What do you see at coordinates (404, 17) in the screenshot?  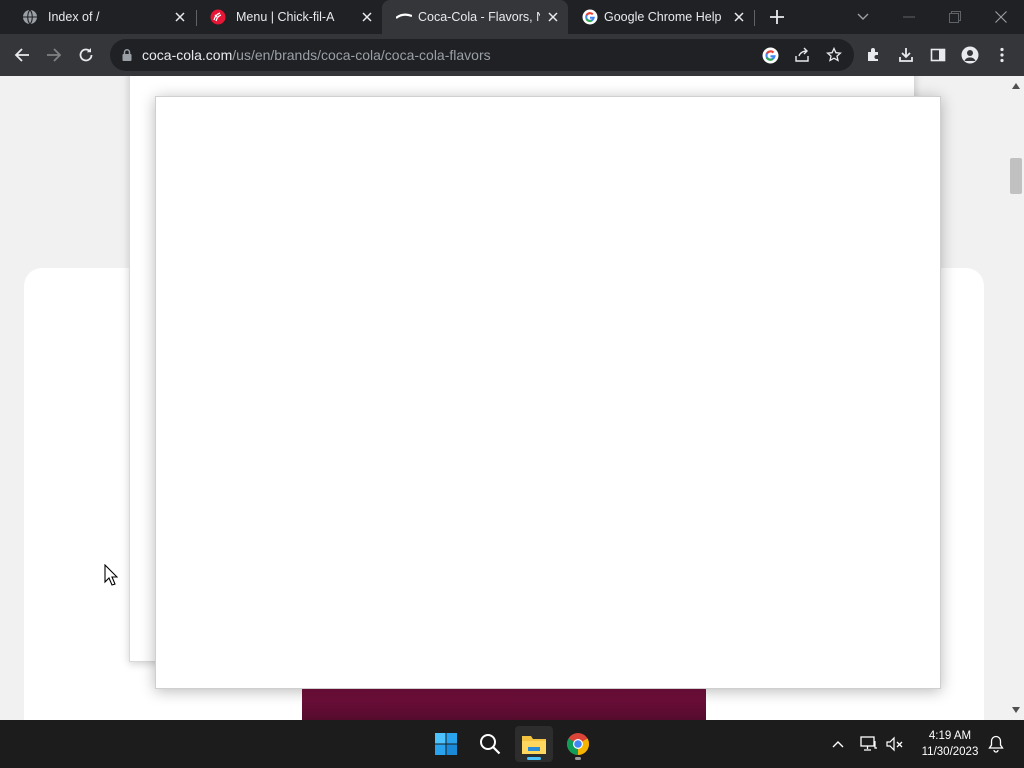 I see `coca-cola-icon` at bounding box center [404, 17].